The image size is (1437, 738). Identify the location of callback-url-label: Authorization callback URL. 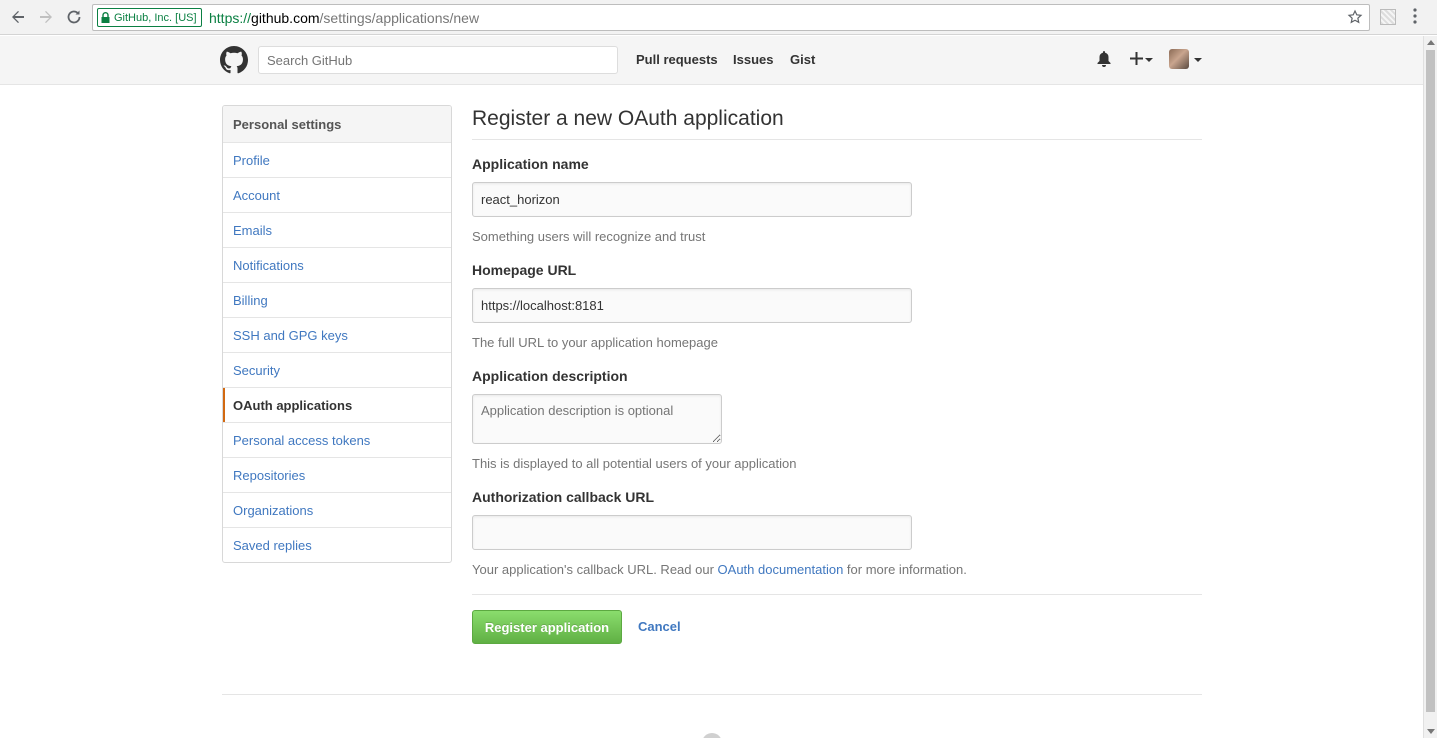
(563, 497).